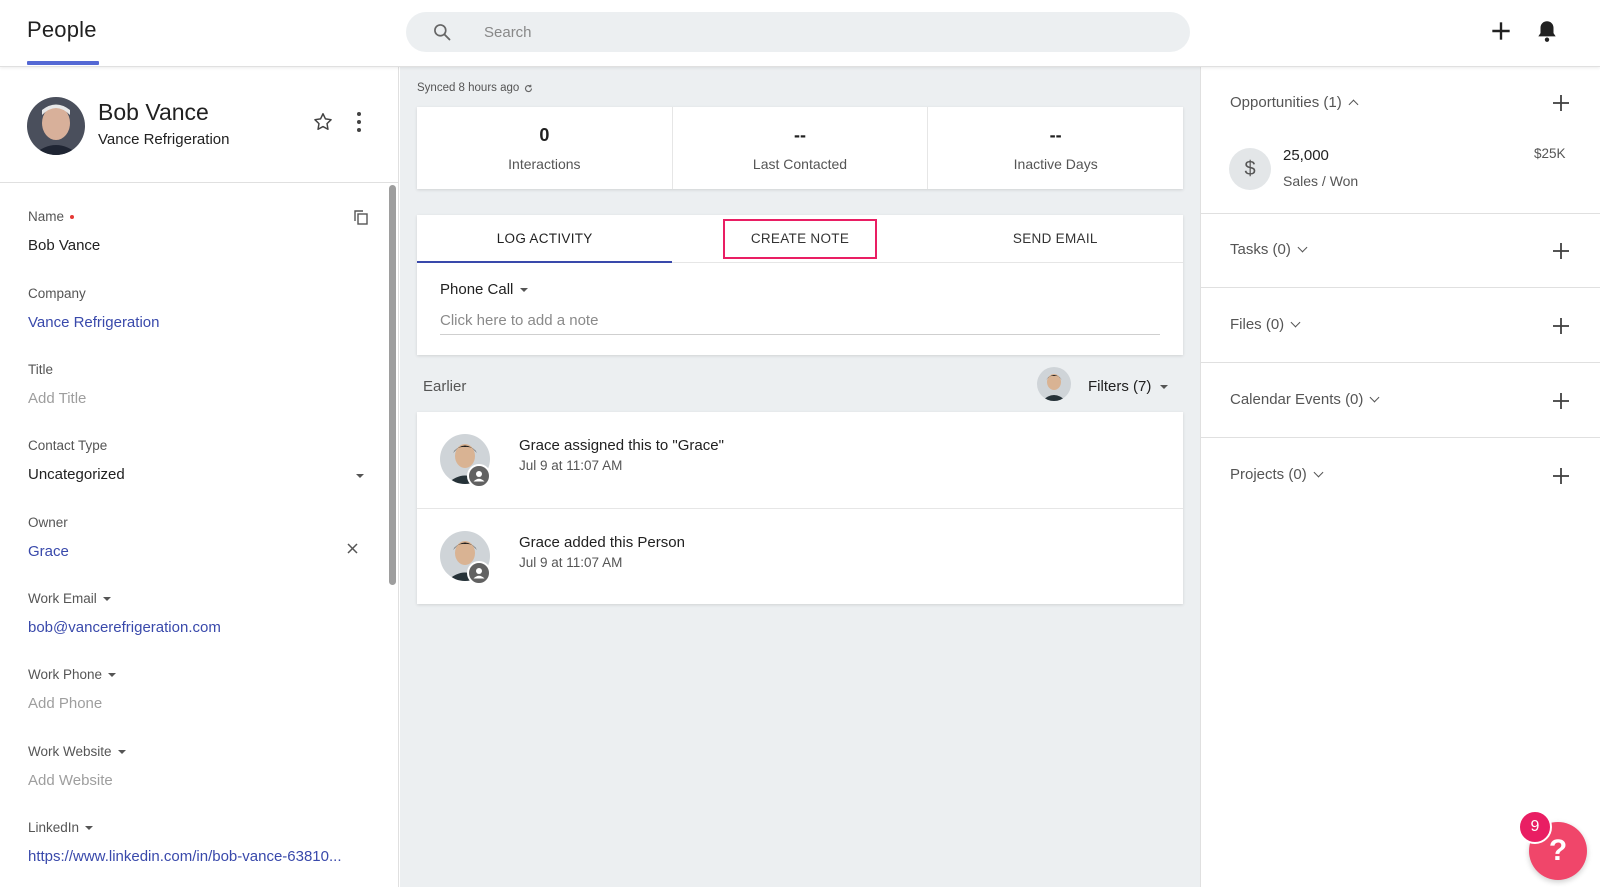 The image size is (1600, 887). What do you see at coordinates (1547, 31) in the screenshot?
I see `notification-bell-icon` at bounding box center [1547, 31].